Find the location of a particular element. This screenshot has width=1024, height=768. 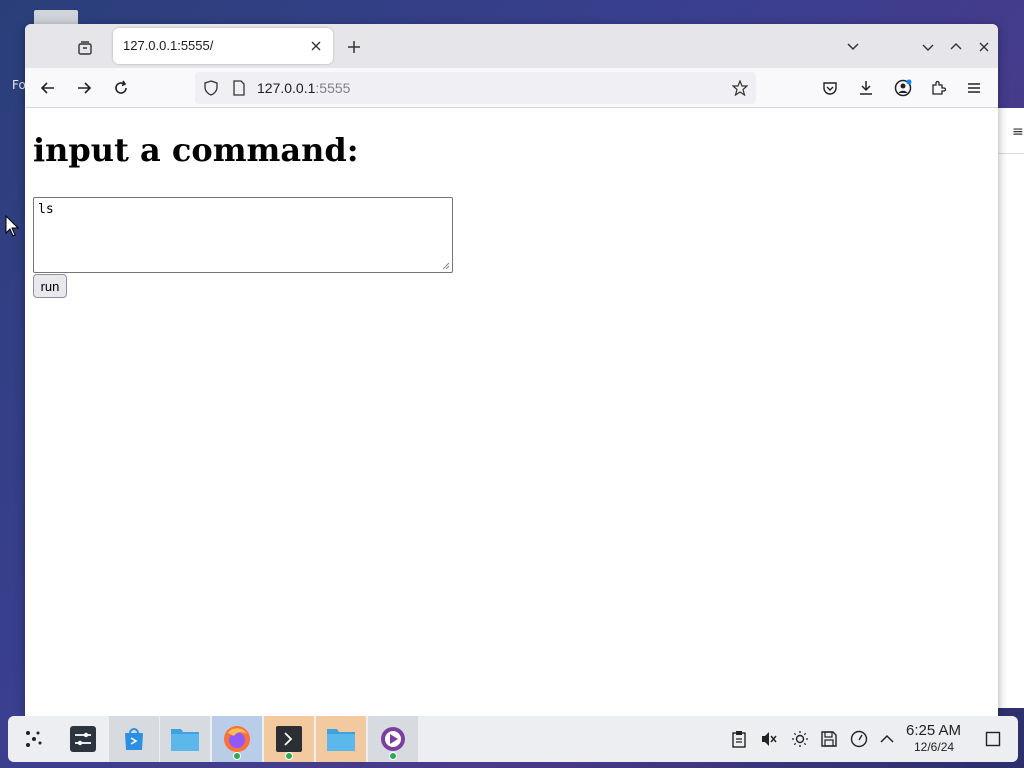

settings-app-icon is located at coordinates (83, 739).